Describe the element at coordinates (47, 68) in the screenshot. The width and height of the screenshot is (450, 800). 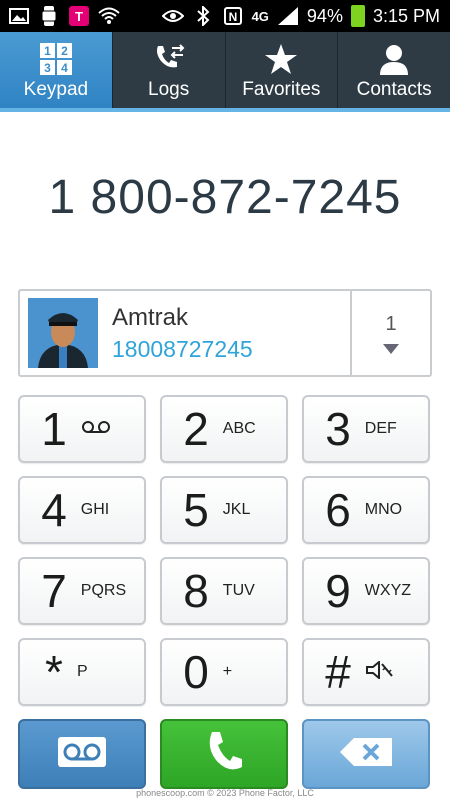
I see `svg-text: 3` at that location.